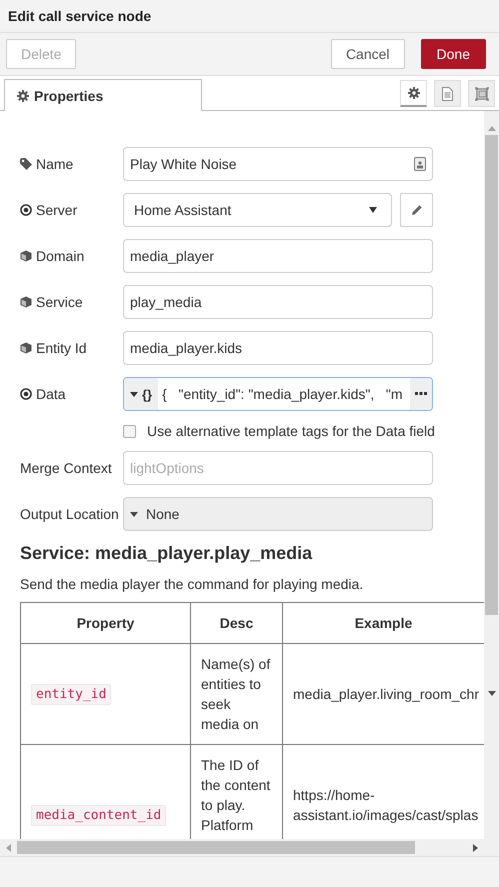 This screenshot has width=499, height=887. I want to click on typed-input-field: {} { "entity_id": "media_player.kids", "m, so click(278, 394).